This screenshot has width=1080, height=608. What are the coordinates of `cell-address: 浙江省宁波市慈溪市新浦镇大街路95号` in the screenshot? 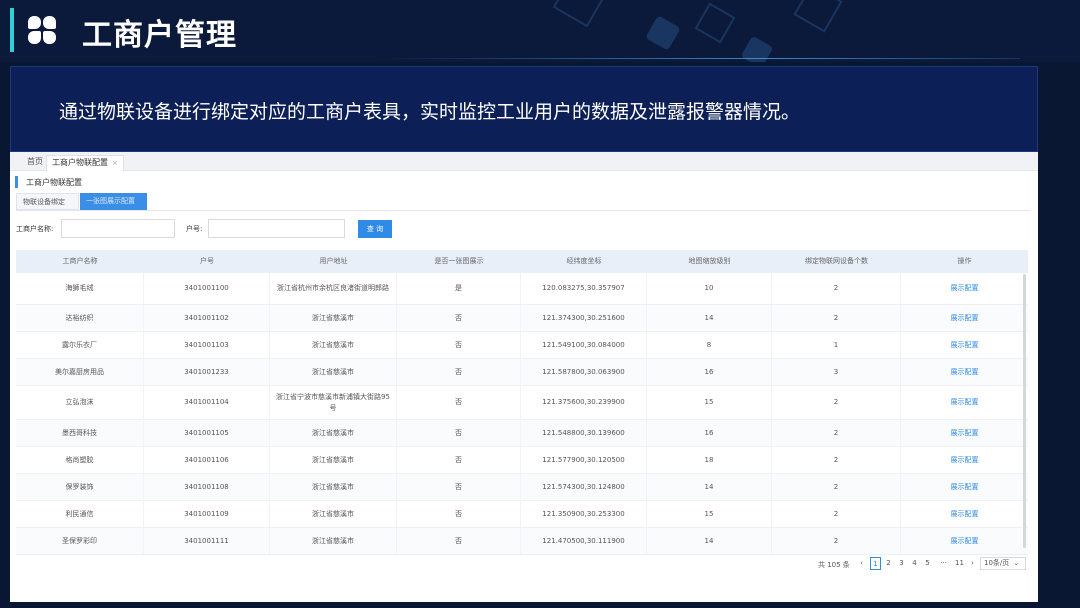 It's located at (333, 402).